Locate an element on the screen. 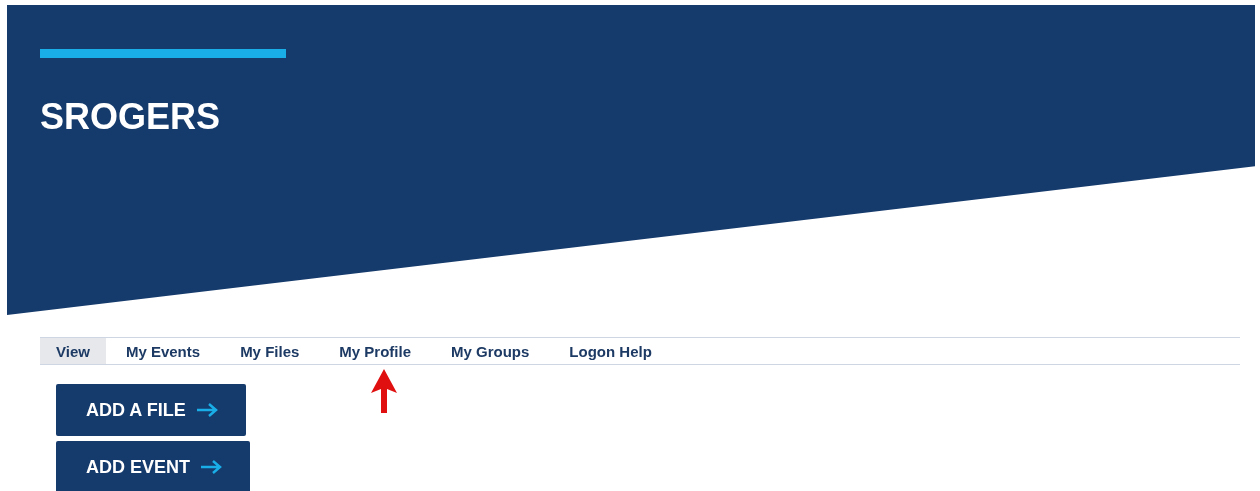  nav-tab: View is located at coordinates (73, 351).